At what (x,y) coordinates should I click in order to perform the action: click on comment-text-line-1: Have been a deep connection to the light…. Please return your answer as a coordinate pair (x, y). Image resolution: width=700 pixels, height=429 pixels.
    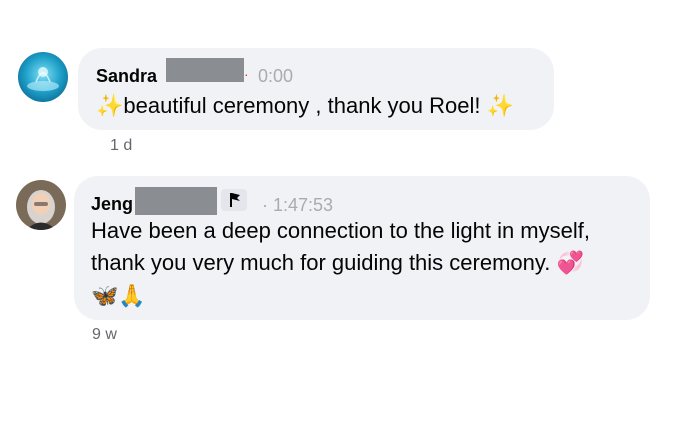
    Looking at the image, I should click on (340, 230).